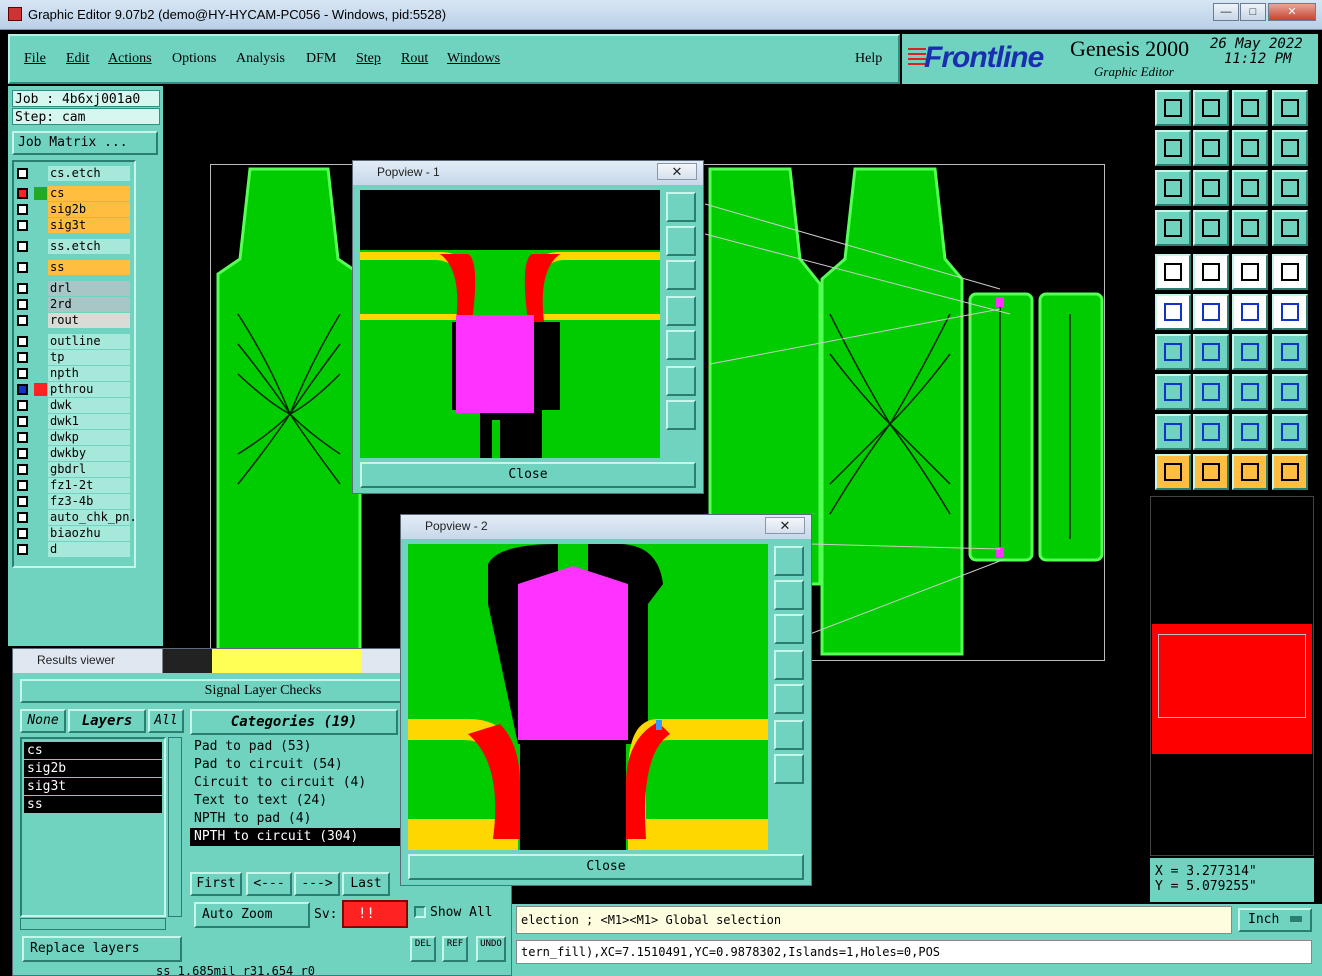  I want to click on popview-2-close-x: ✕, so click(785, 525).